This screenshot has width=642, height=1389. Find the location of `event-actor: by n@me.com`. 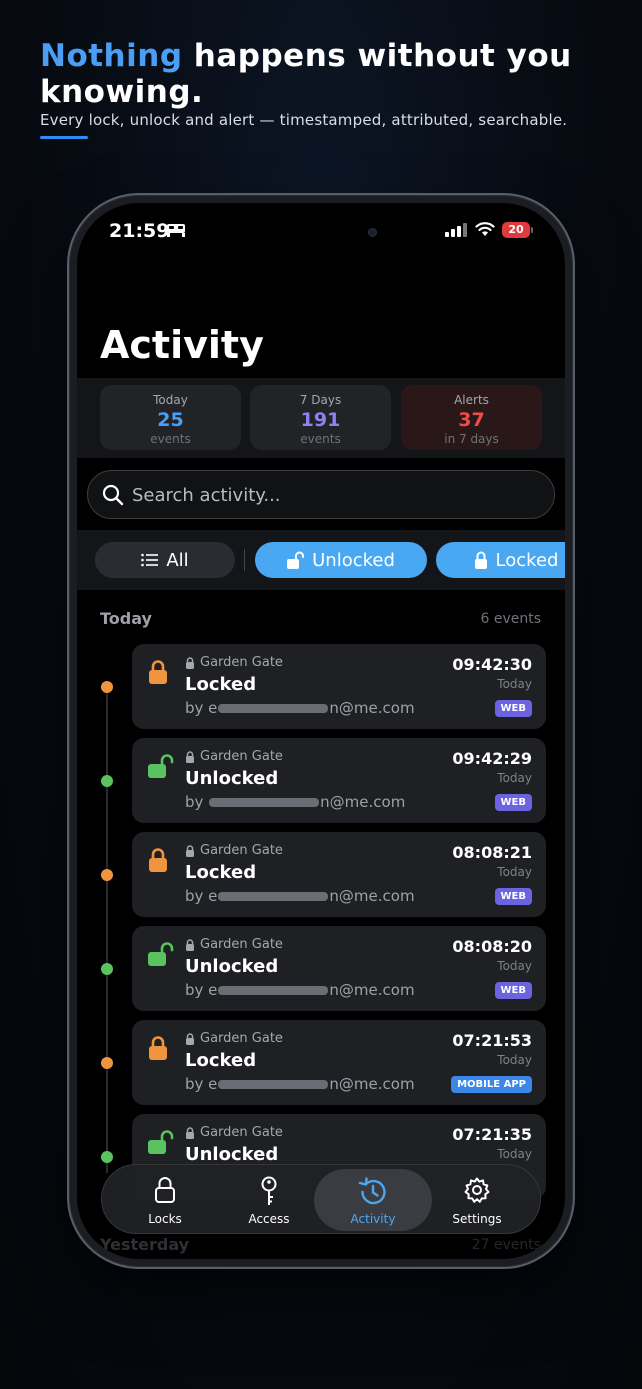

event-actor: by n@me.com is located at coordinates (295, 802).